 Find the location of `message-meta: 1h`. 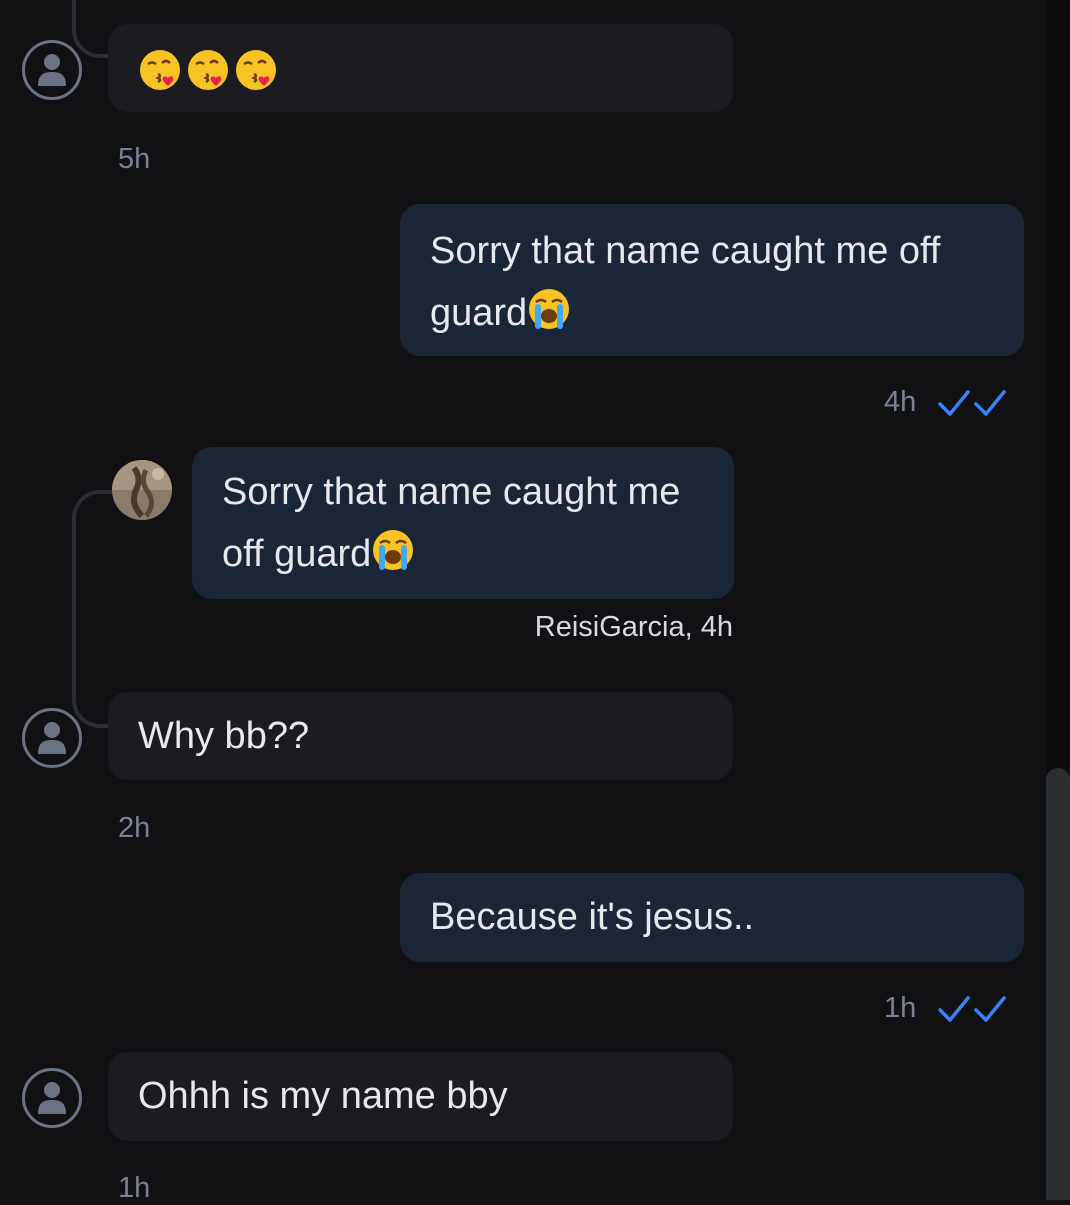

message-meta: 1h is located at coordinates (945, 1008).